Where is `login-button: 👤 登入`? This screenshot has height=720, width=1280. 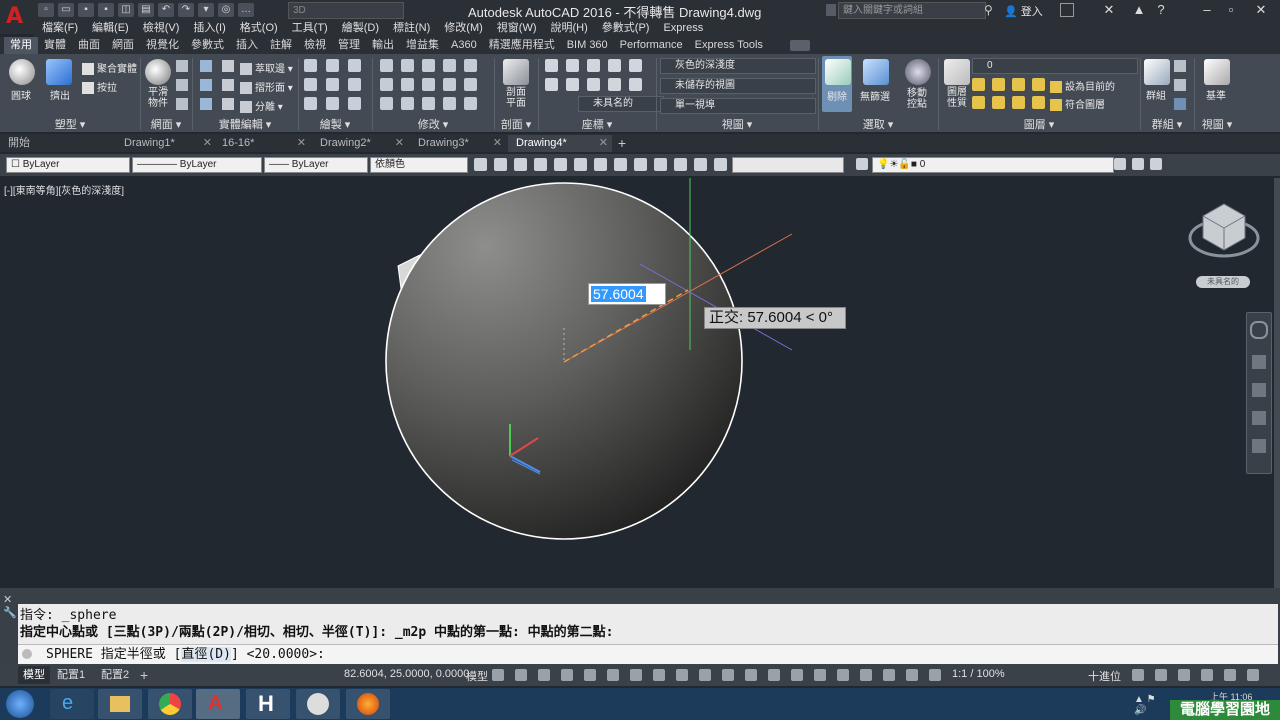 login-button: 👤 登入 is located at coordinates (1023, 11).